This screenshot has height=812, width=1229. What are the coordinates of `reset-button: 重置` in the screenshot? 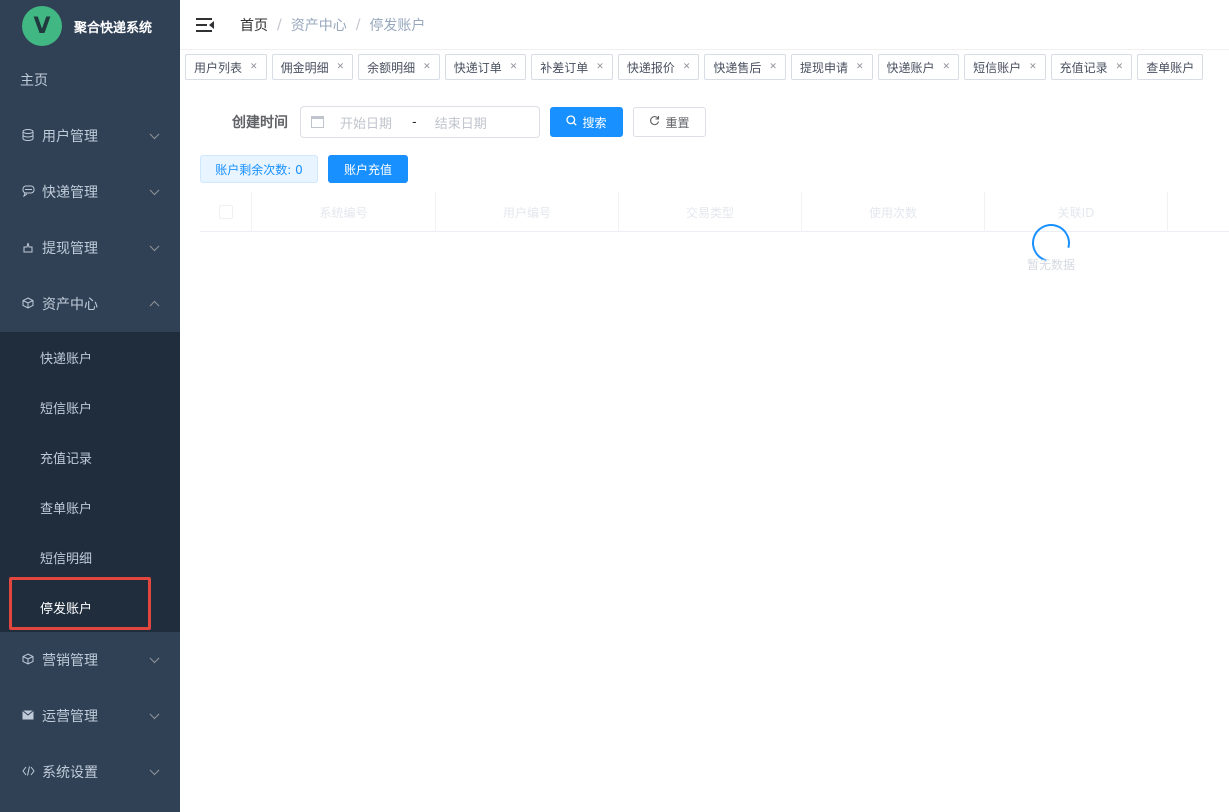 It's located at (669, 122).